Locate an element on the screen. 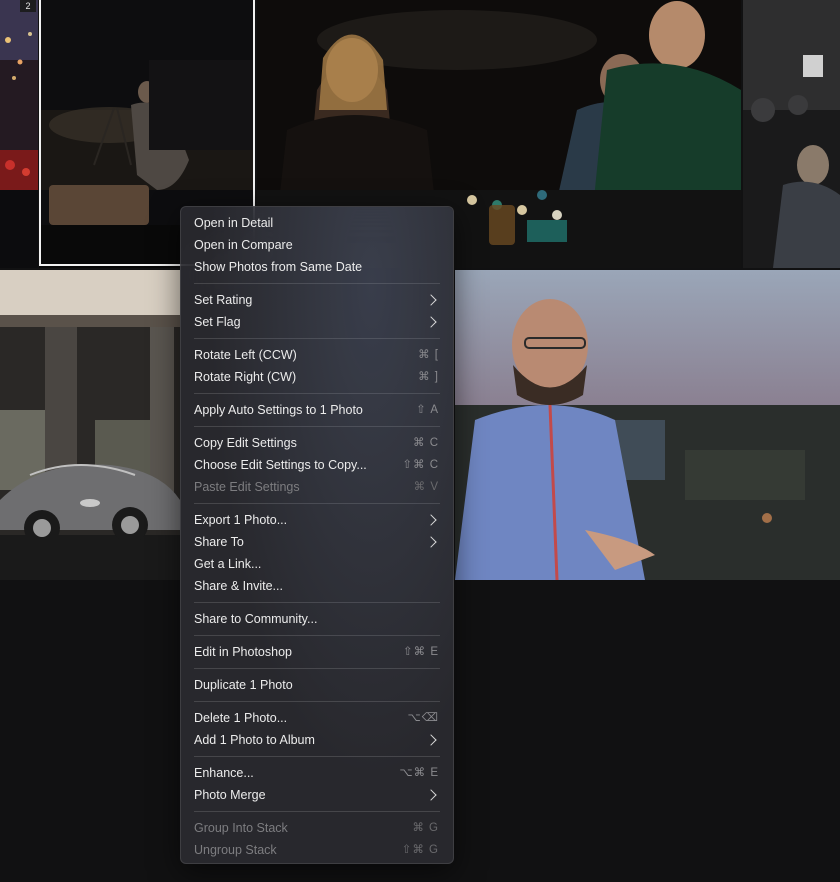 This screenshot has width=840, height=882. menu-item-label: Group Into Stack is located at coordinates (241, 828).